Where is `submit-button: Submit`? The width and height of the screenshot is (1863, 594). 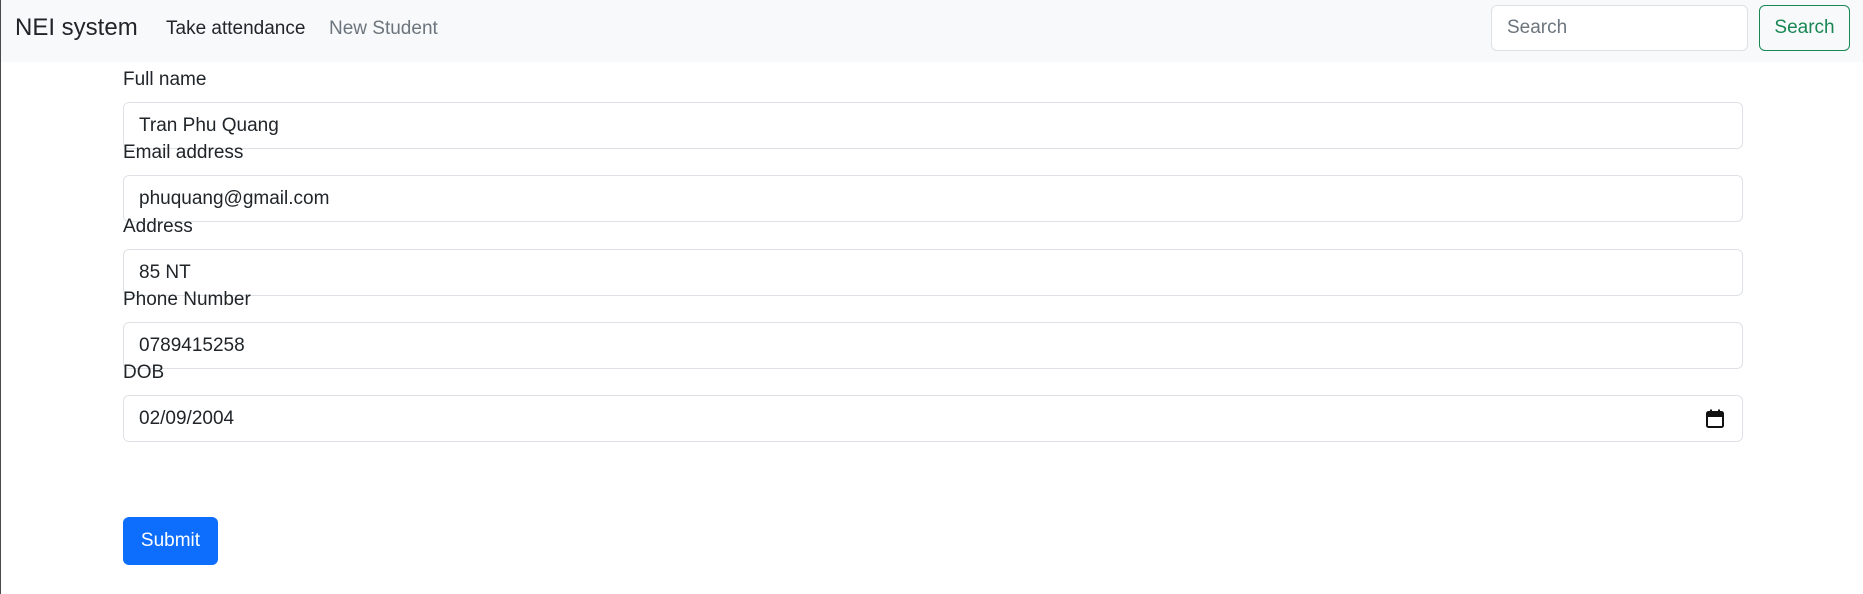 submit-button: Submit is located at coordinates (170, 541).